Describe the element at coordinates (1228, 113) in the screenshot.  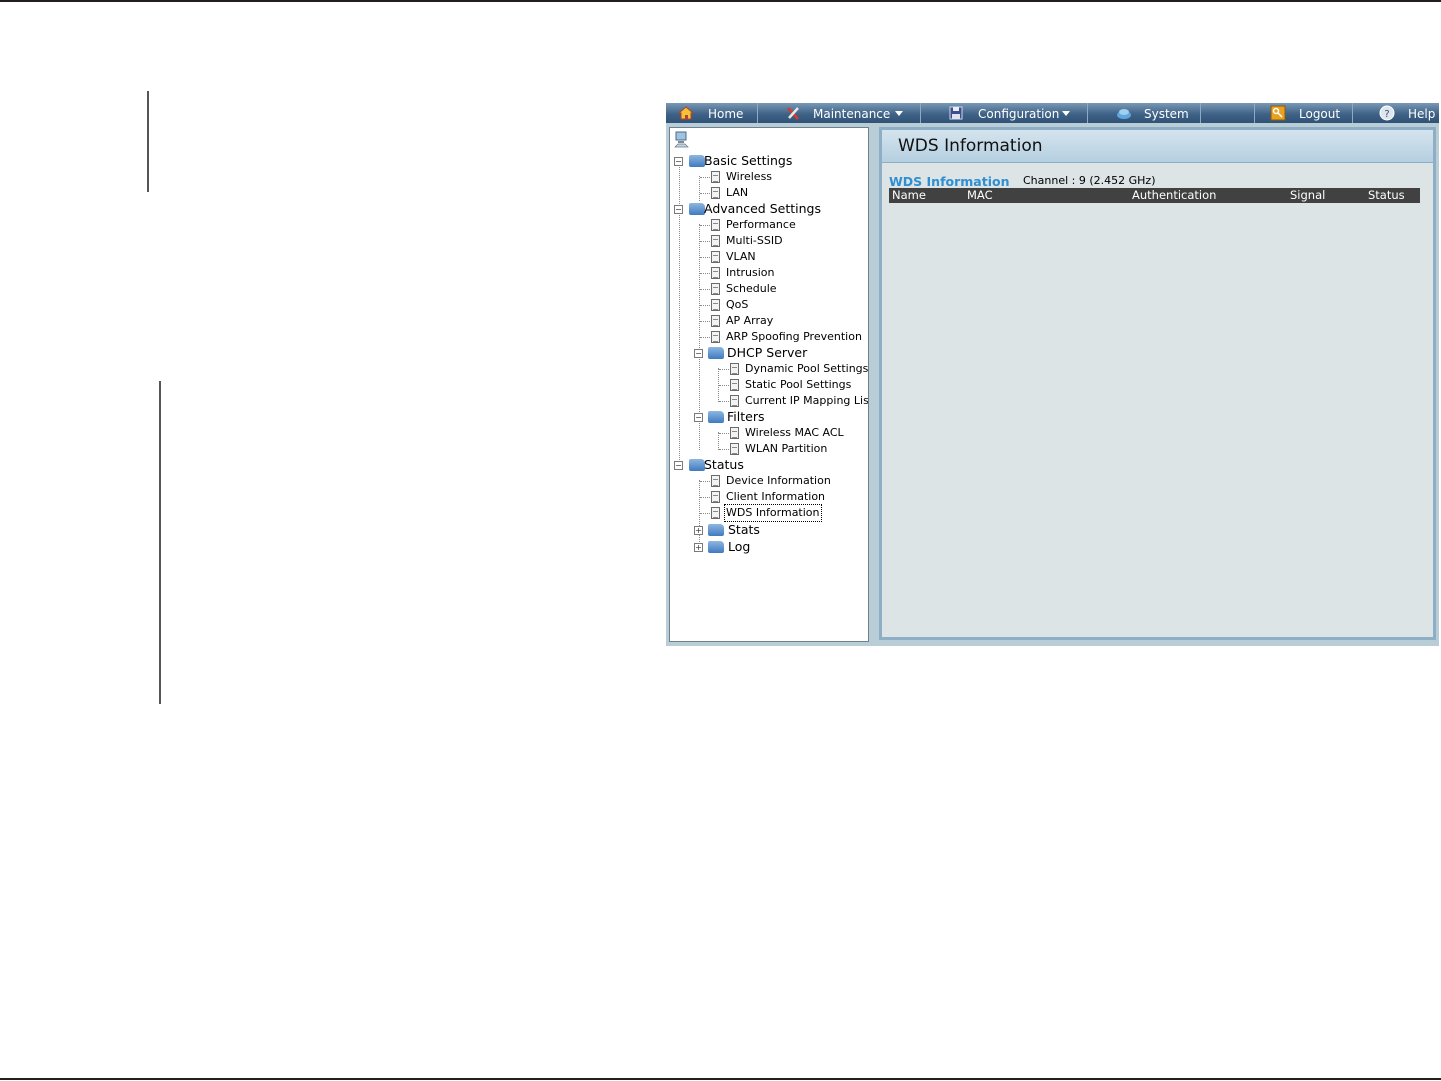
I see `menu-spacer` at that location.